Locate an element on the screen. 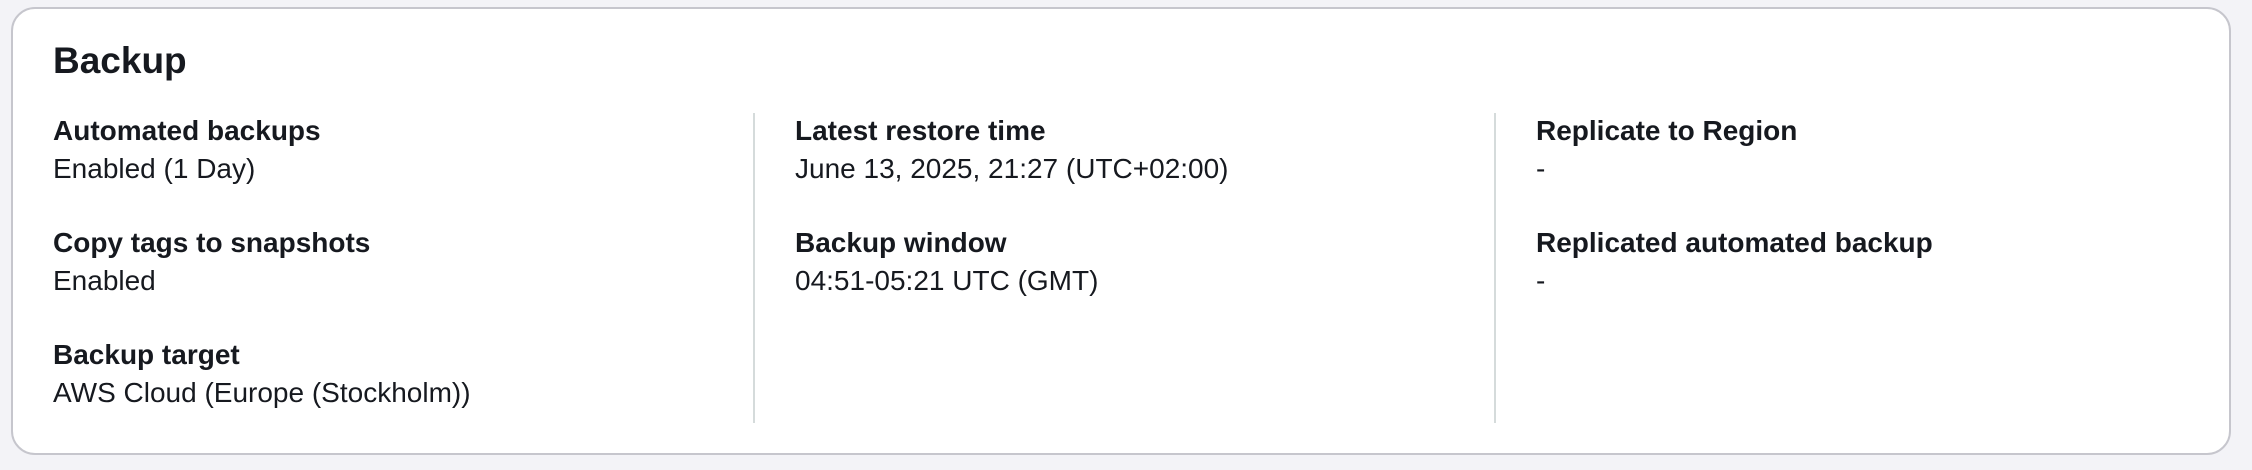 The image size is (2252, 470). replicate-to-region-label: Replicate to Region is located at coordinates (1667, 130).